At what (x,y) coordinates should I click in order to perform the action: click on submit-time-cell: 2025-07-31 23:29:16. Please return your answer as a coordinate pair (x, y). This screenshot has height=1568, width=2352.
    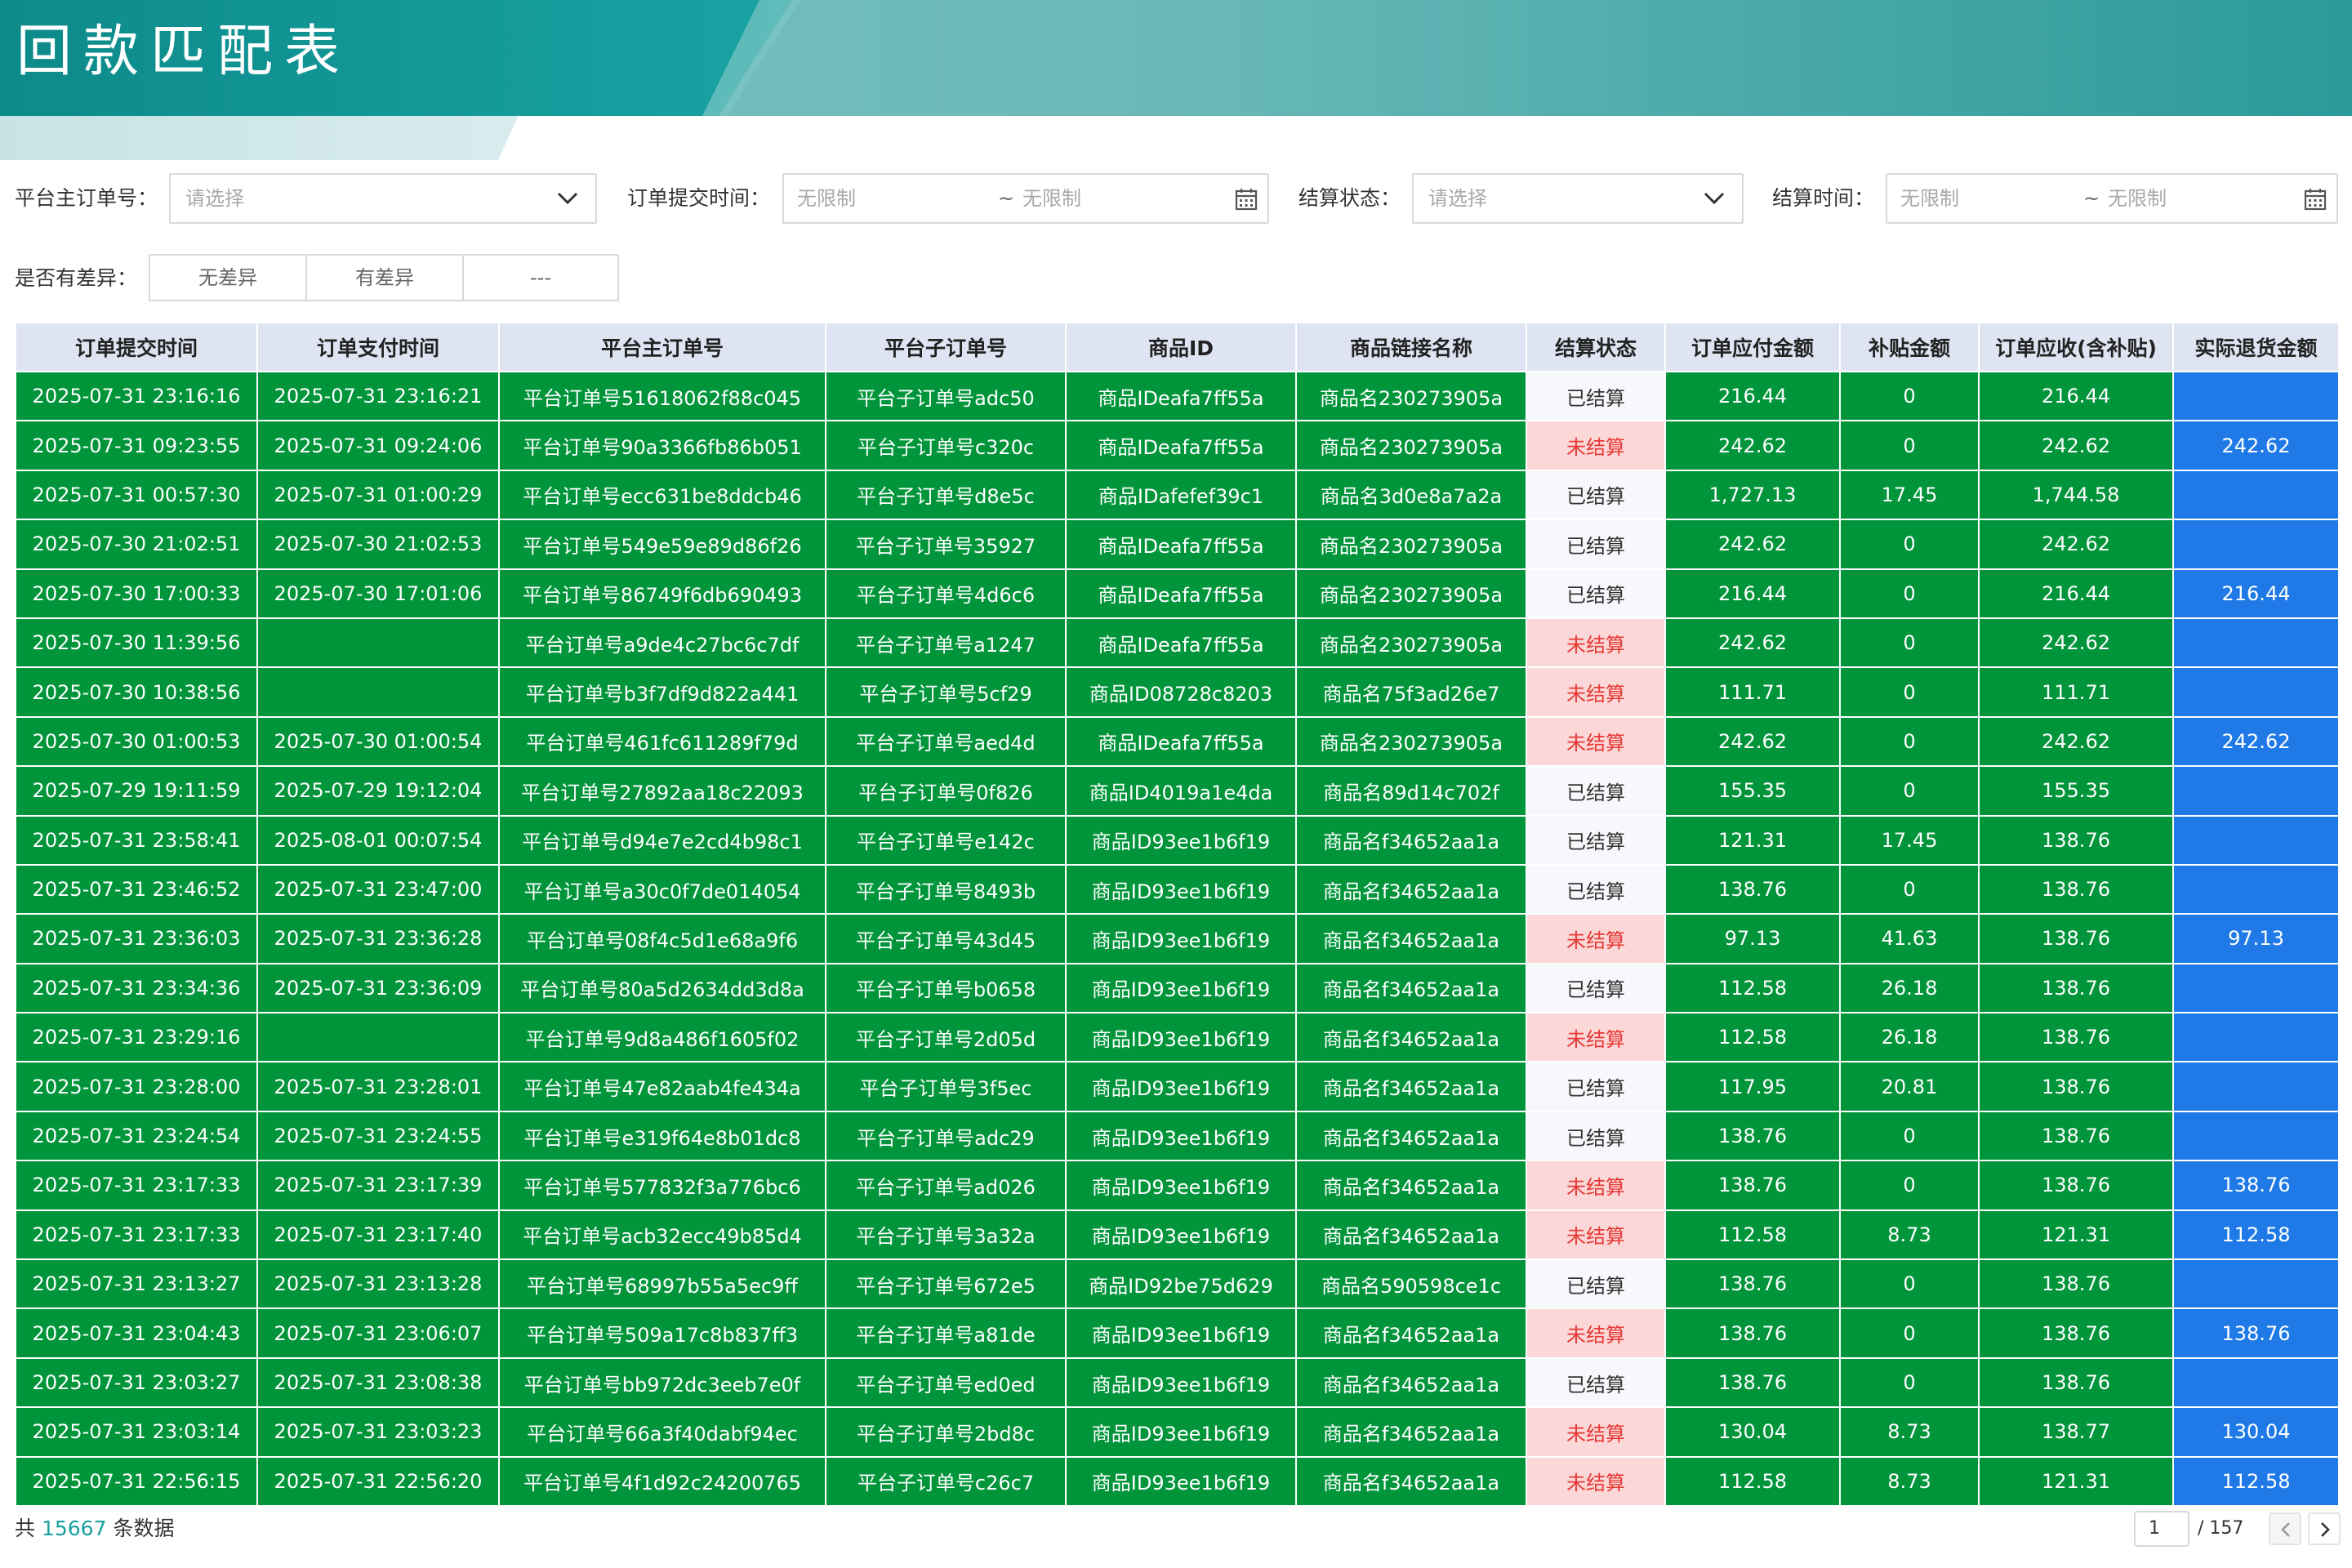
    Looking at the image, I should click on (136, 1037).